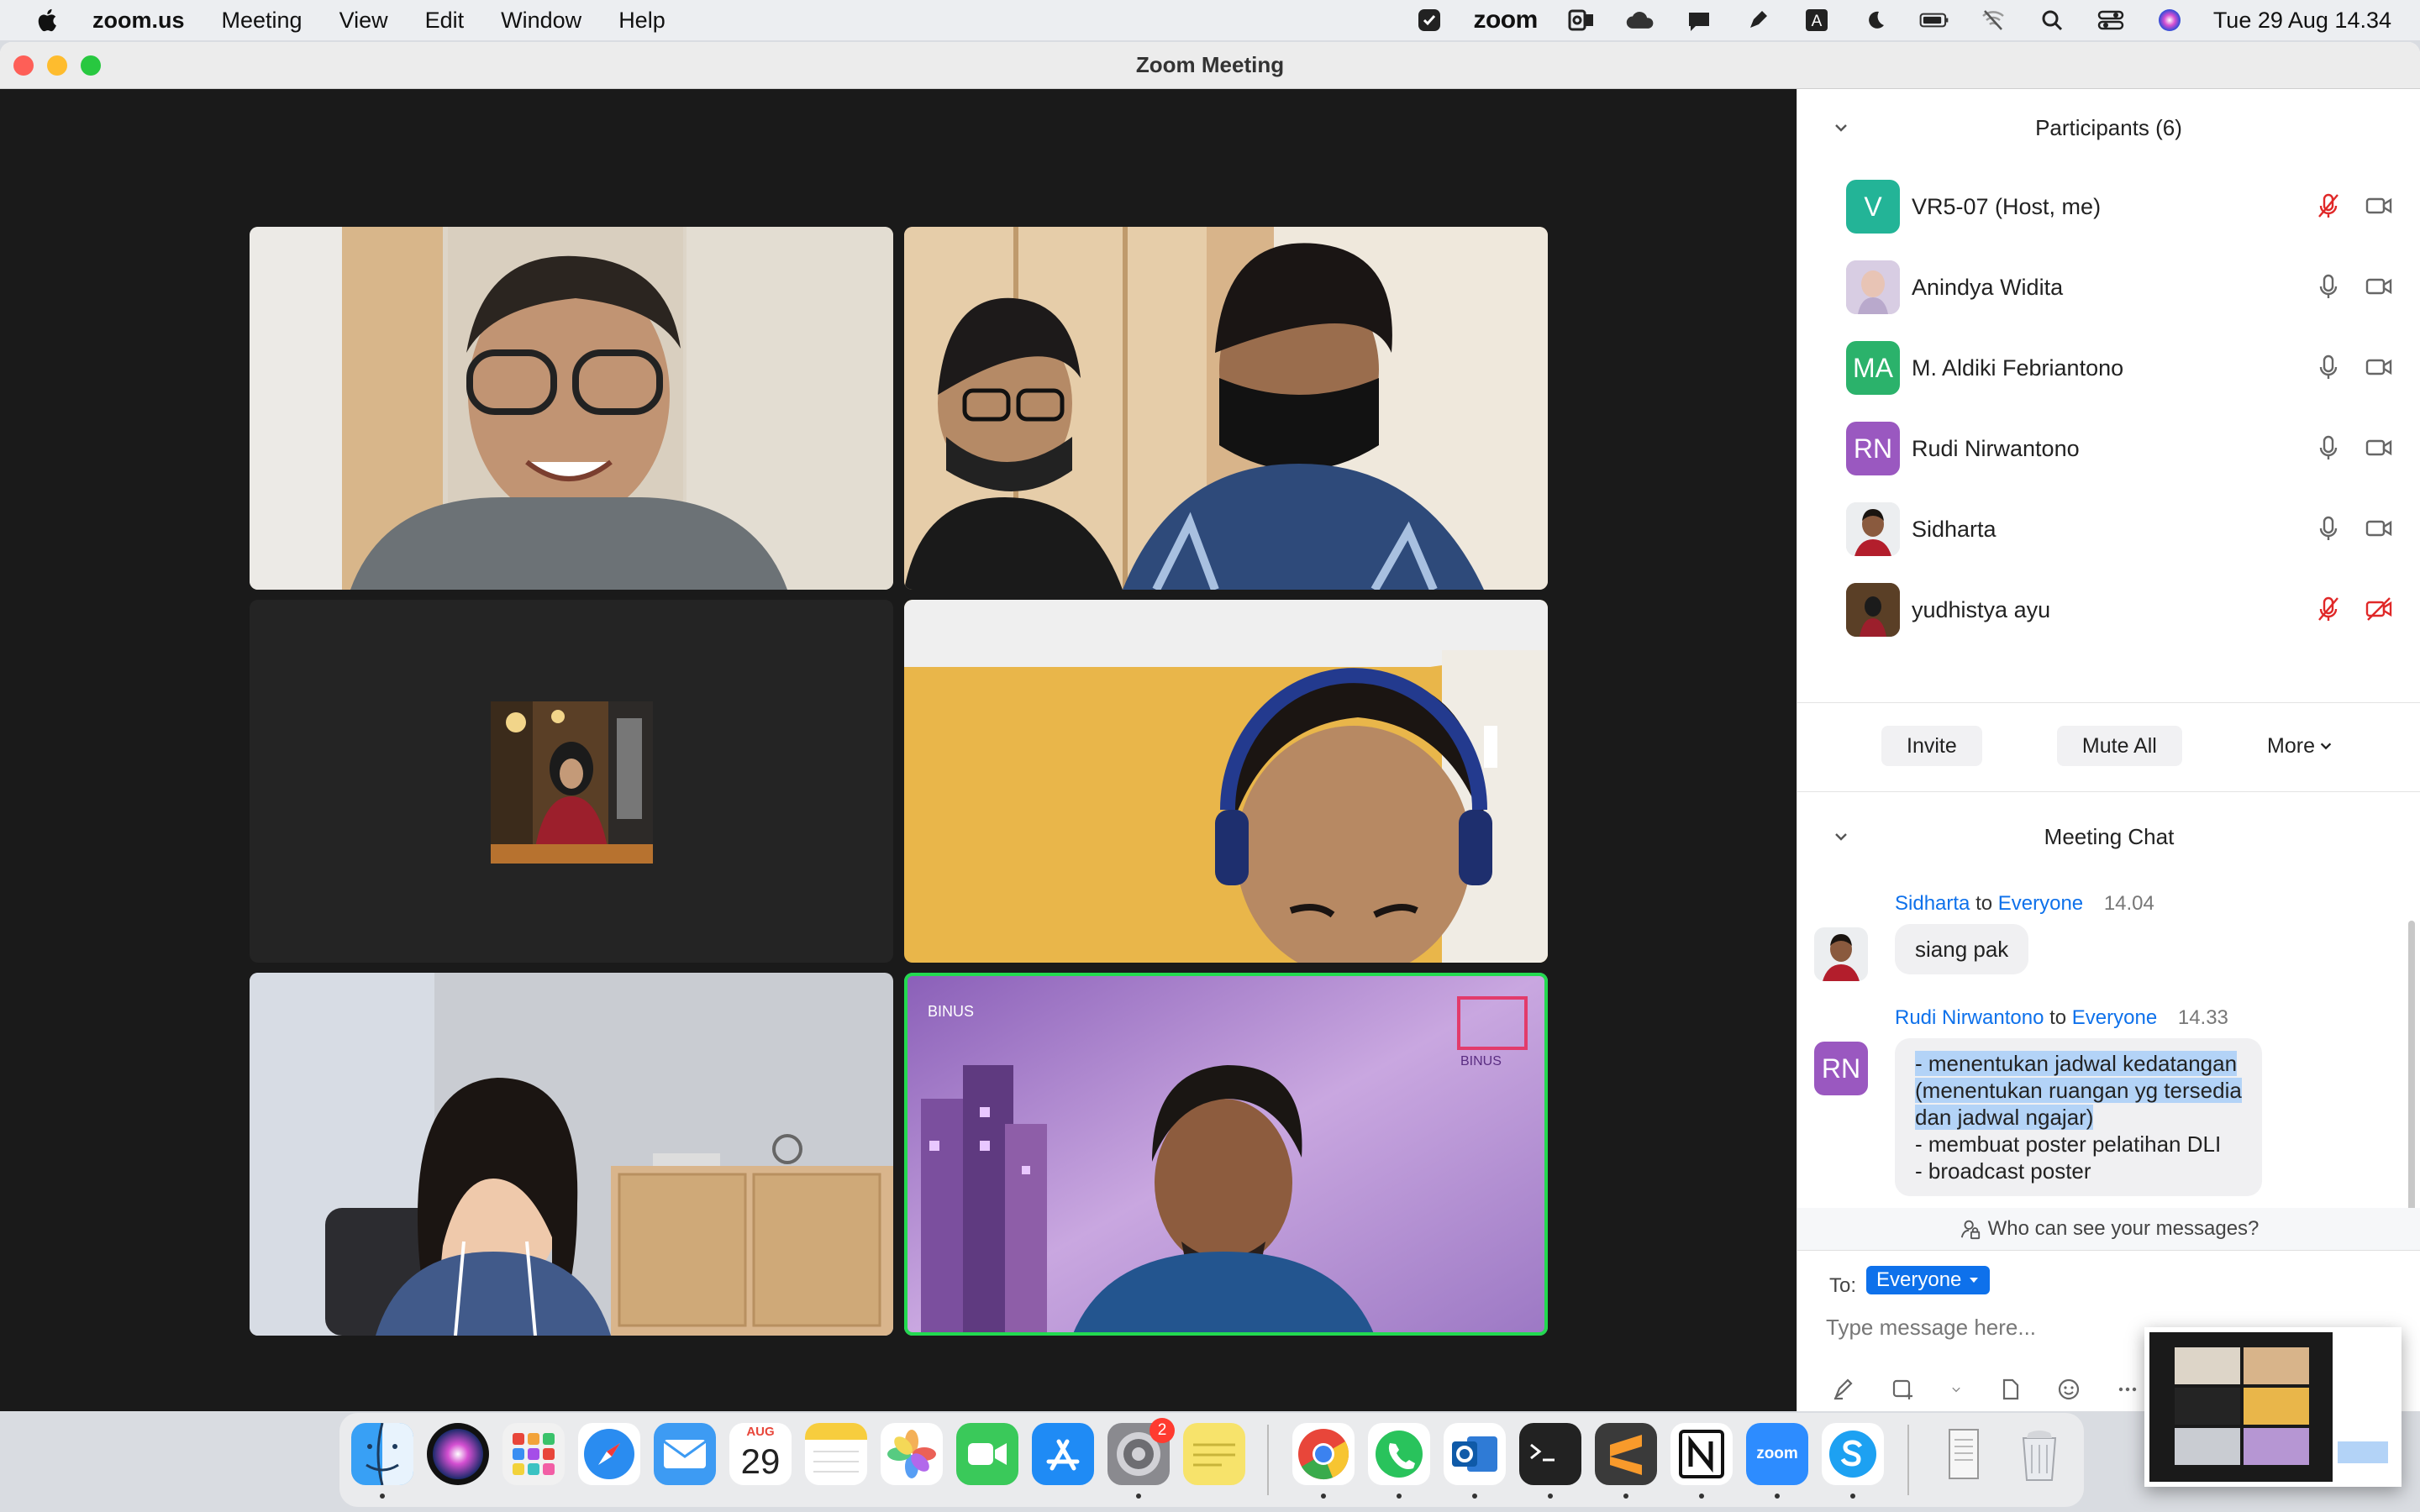 This screenshot has width=2420, height=1512. Describe the element at coordinates (1962, 949) in the screenshot. I see `message-bubble: siang pak` at that location.